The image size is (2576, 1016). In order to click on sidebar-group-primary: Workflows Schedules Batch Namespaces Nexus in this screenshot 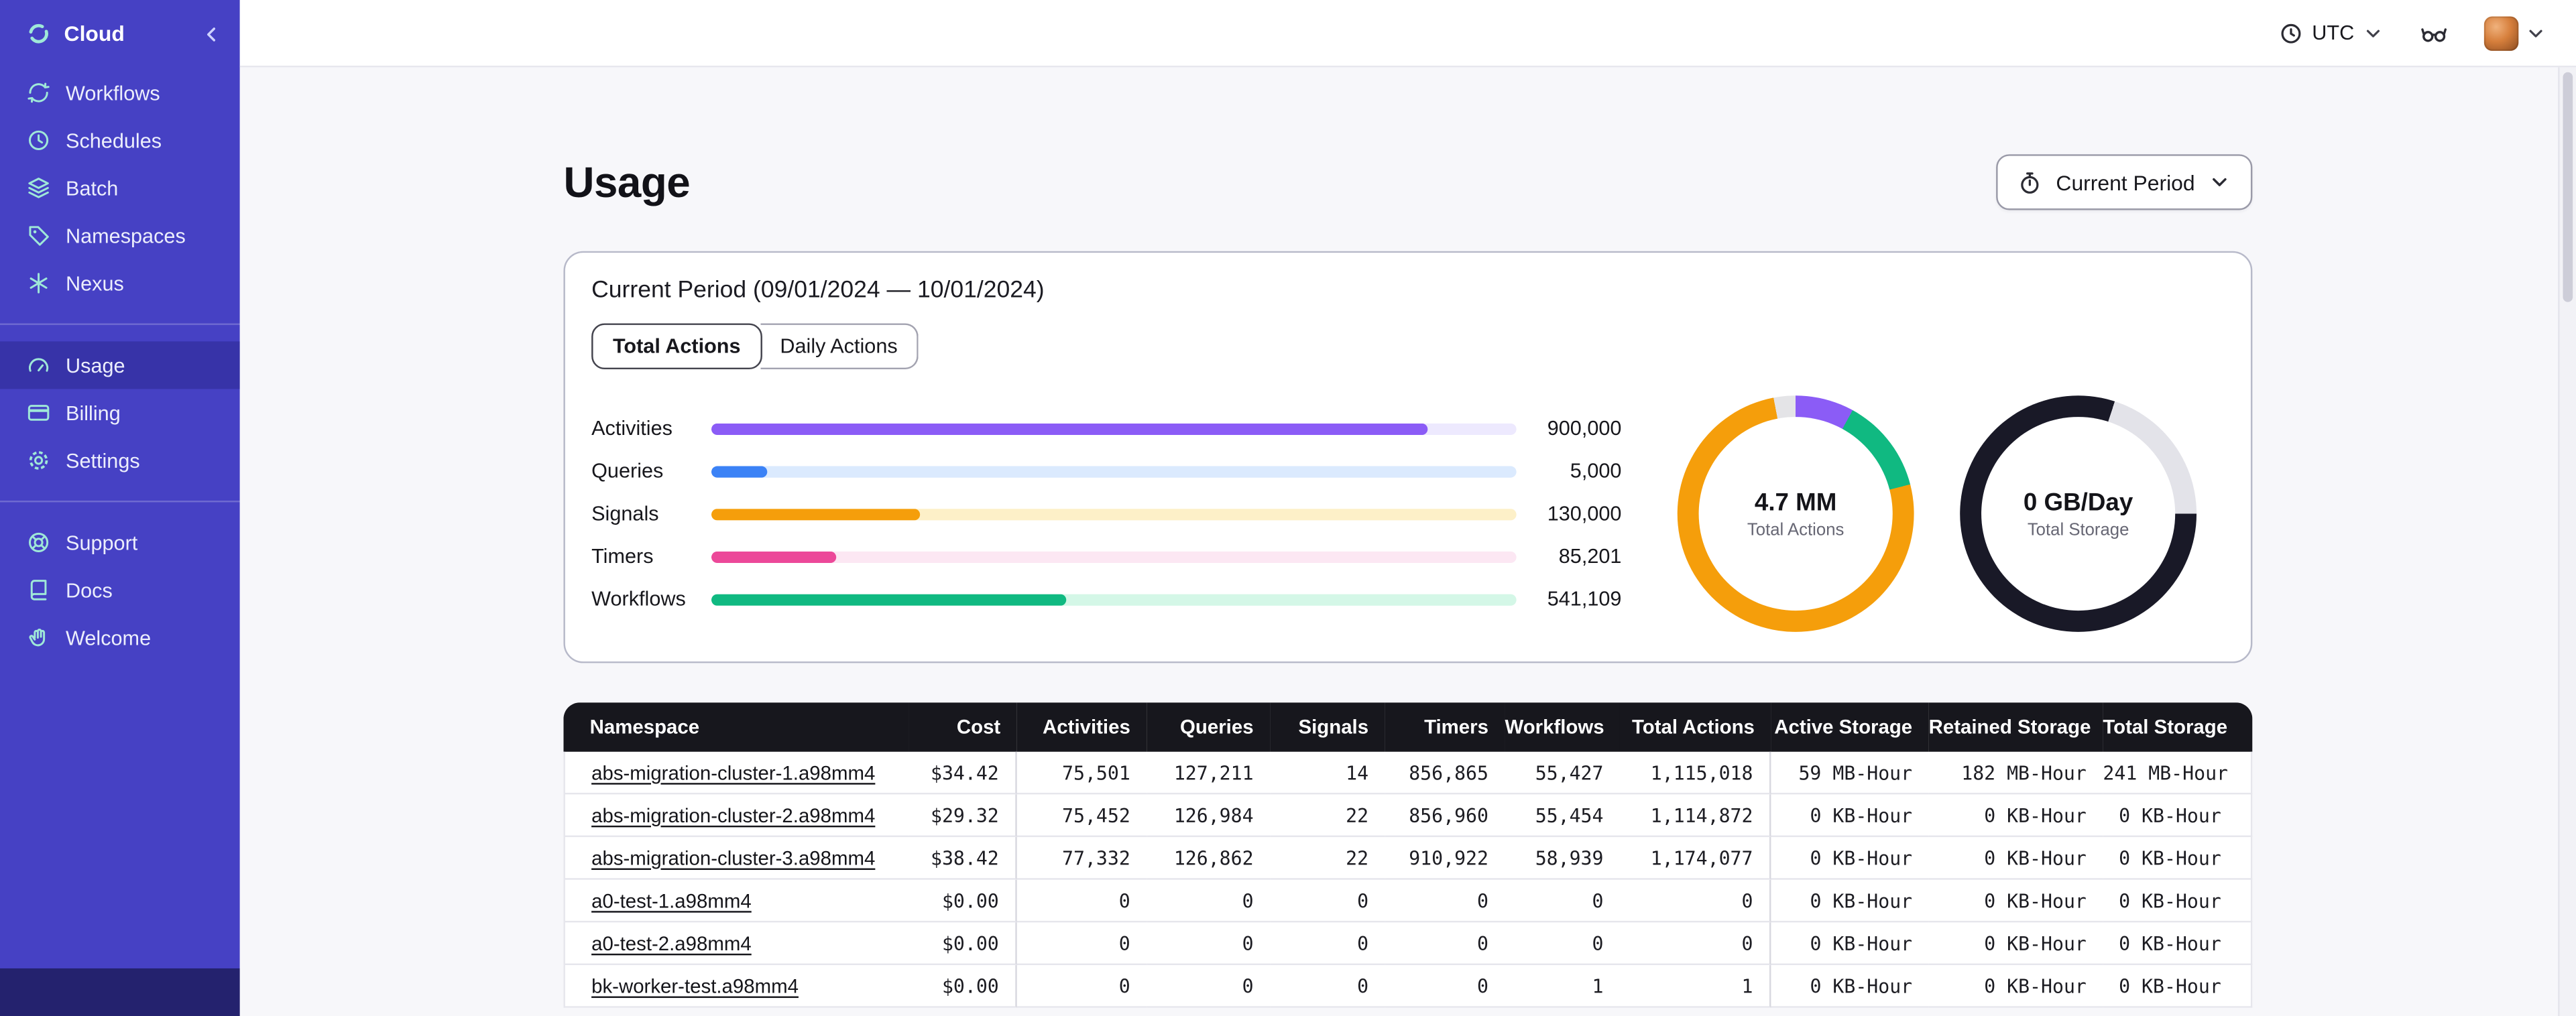, I will do `click(120, 188)`.